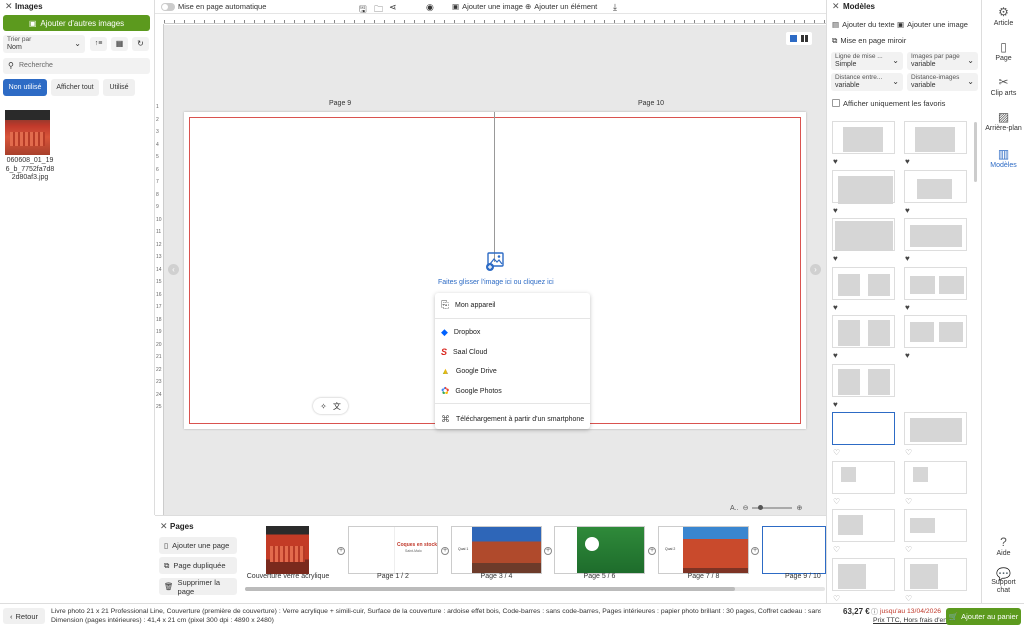  I want to click on menu-item-my-device: ⎘ Mon appareil, so click(468, 305).